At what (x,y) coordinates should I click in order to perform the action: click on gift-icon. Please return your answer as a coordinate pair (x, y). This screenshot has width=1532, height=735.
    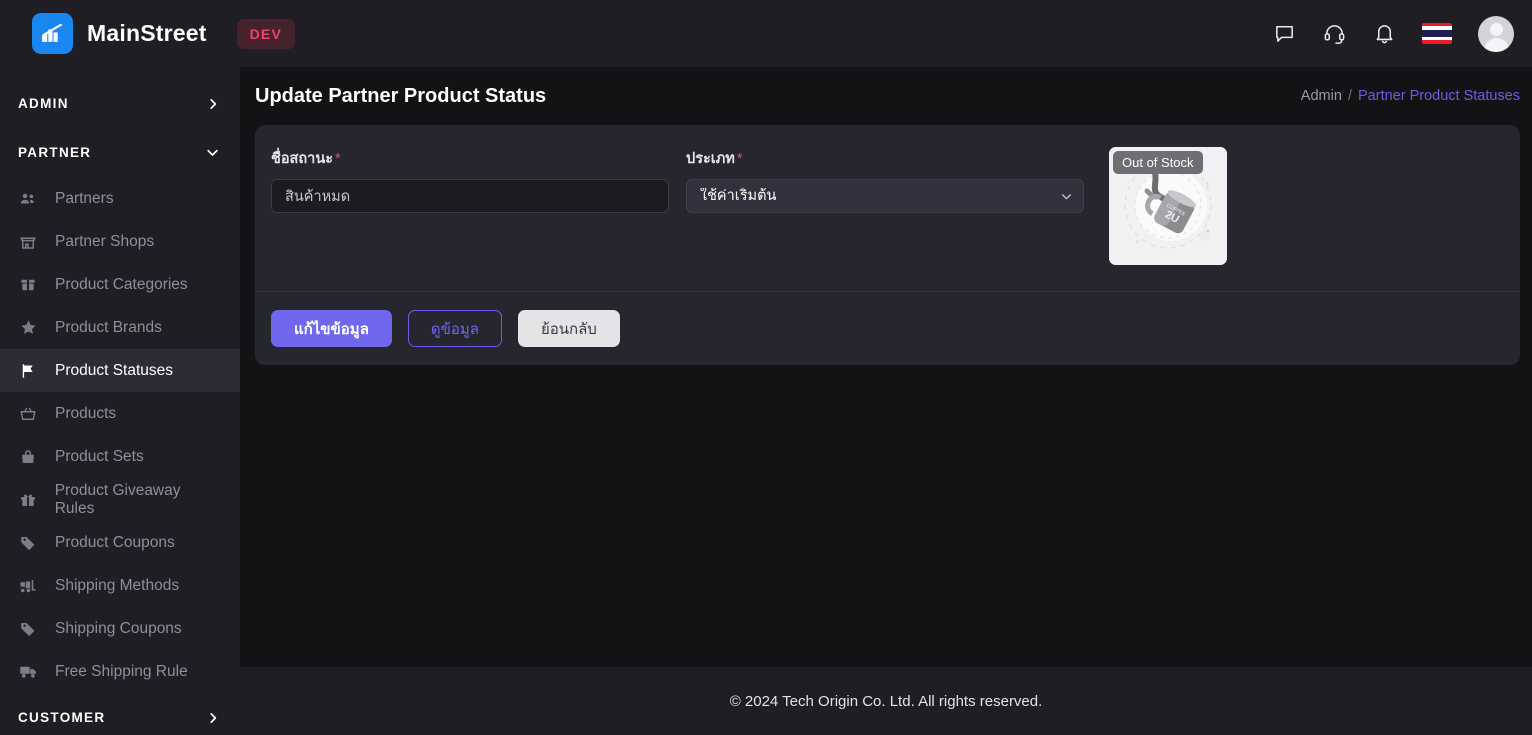
    Looking at the image, I should click on (28, 500).